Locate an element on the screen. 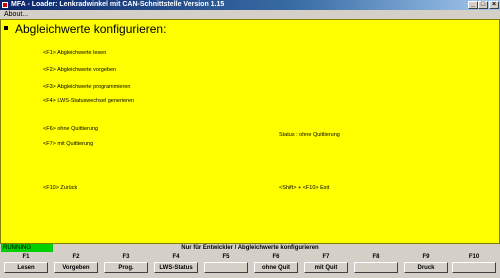 This screenshot has width=500, height=278. preset-button: Vorgeben is located at coordinates (76, 267).